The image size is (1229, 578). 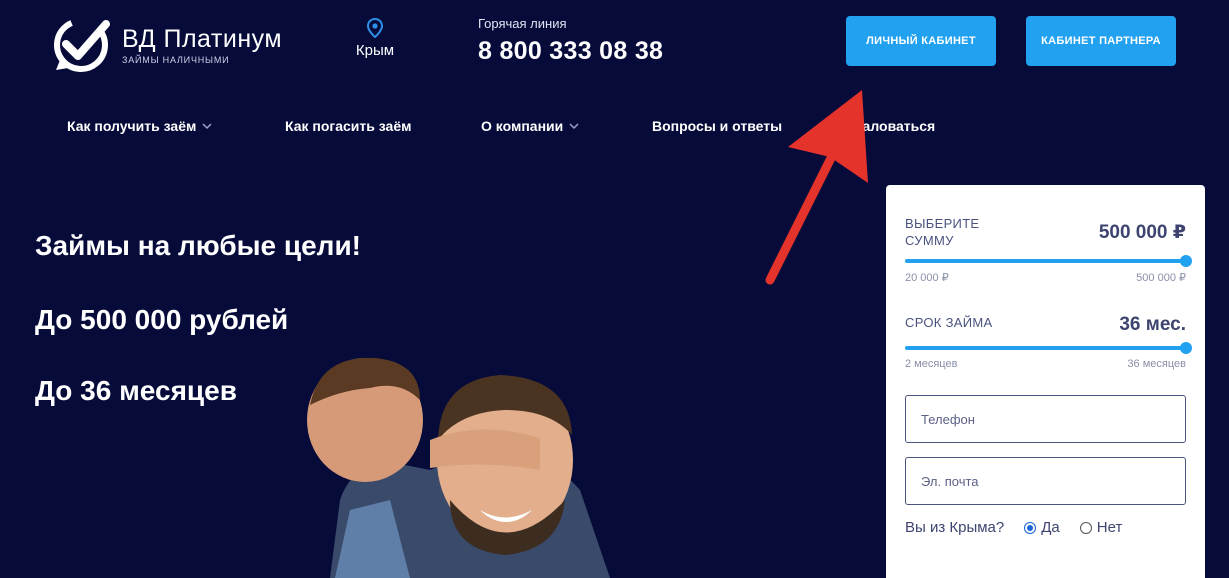 I want to click on term-value: 36 мес., so click(x=1152, y=324).